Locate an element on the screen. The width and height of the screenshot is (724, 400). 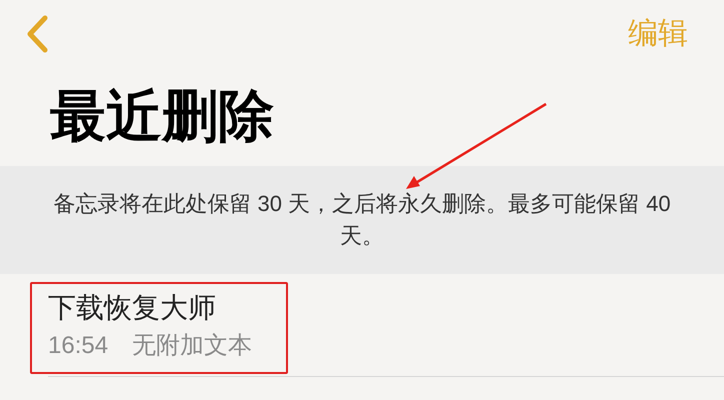
note-title: 下载恢复大师 is located at coordinates (132, 308).